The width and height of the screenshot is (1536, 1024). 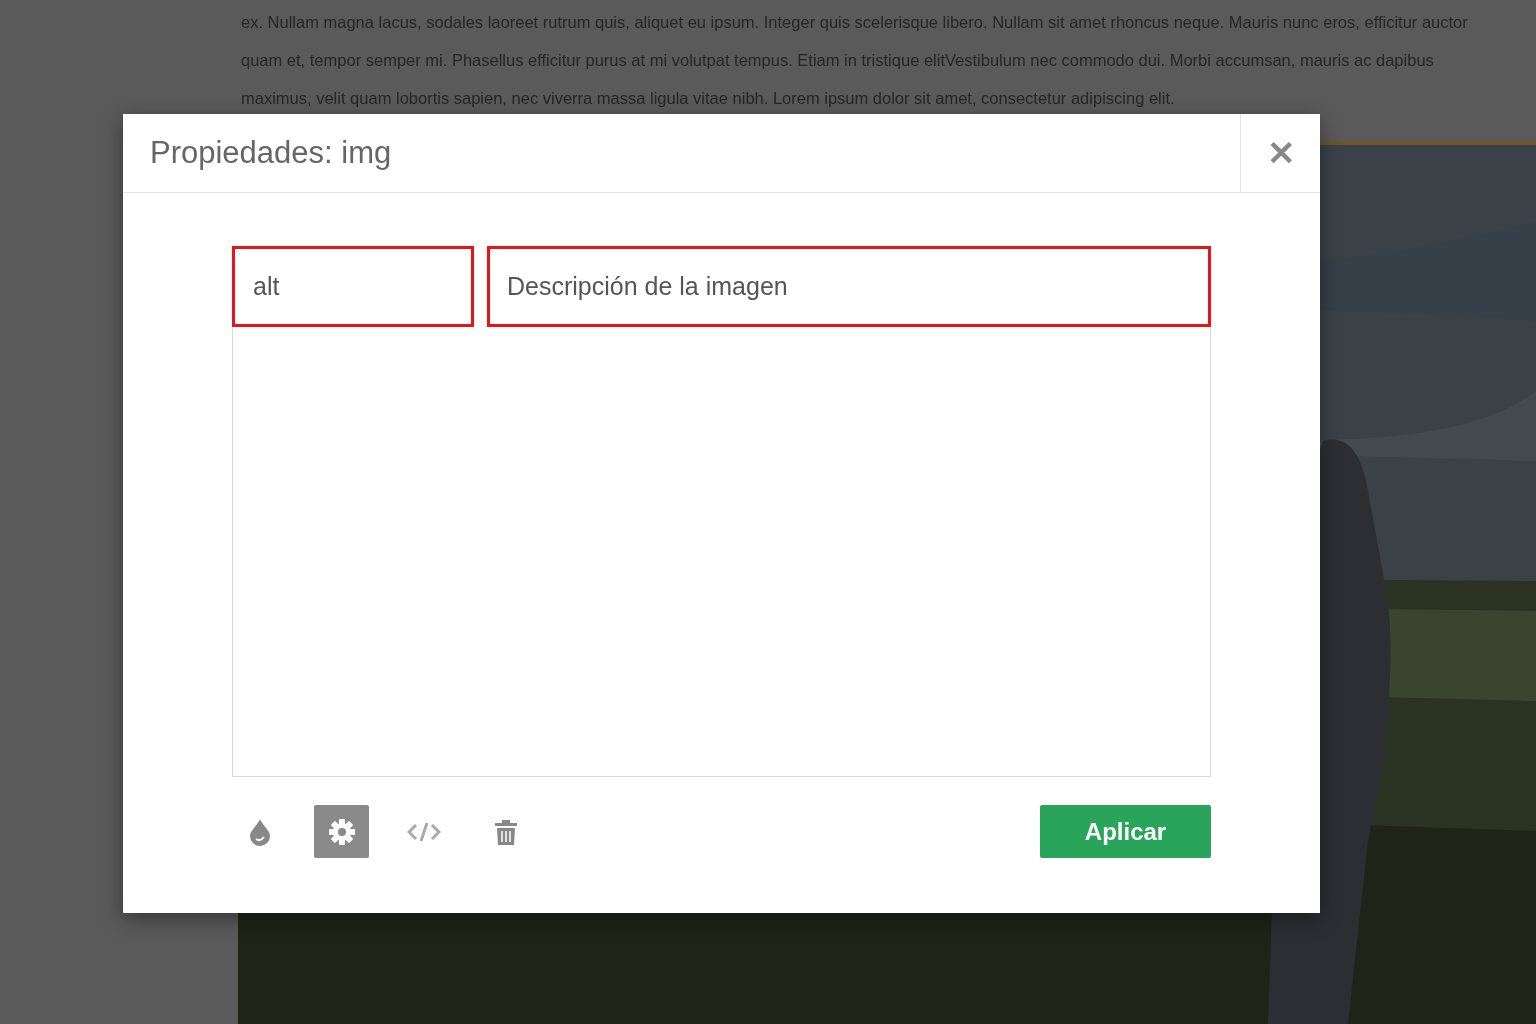 I want to click on drop-icon, so click(x=259, y=831).